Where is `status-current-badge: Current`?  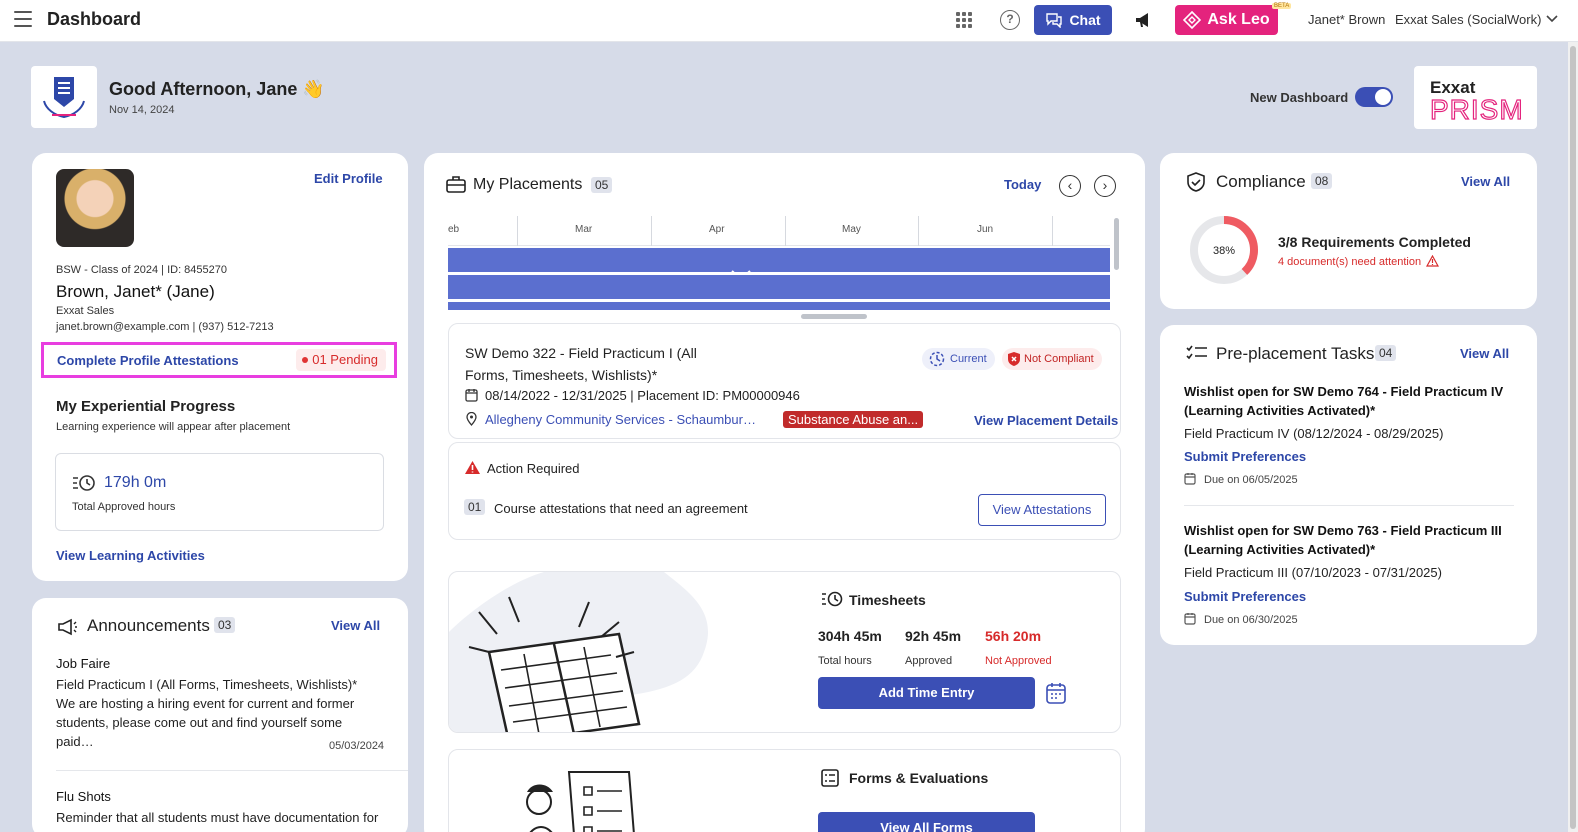
status-current-badge: Current is located at coordinates (958, 359).